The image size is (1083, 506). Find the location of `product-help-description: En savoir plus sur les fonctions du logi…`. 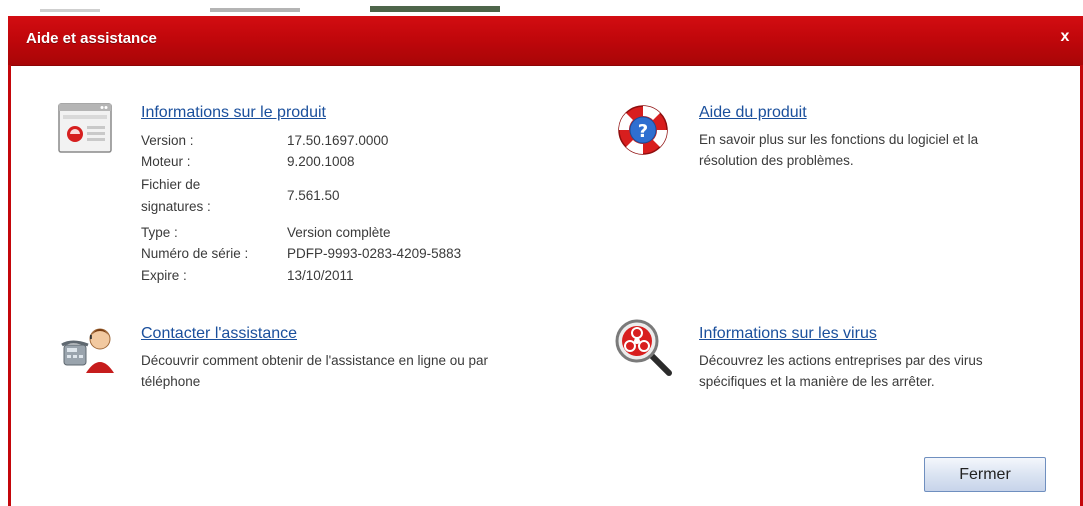

product-help-description: En savoir plus sur les fonctions du logi… is located at coordinates (839, 150).